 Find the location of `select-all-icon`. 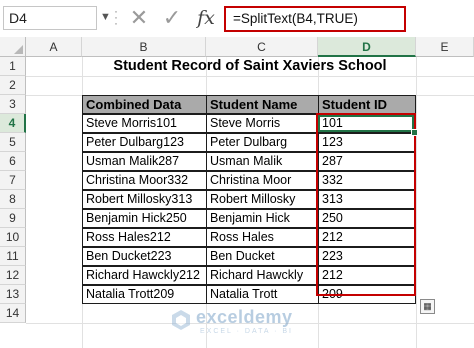

select-all-icon is located at coordinates (18, 49).